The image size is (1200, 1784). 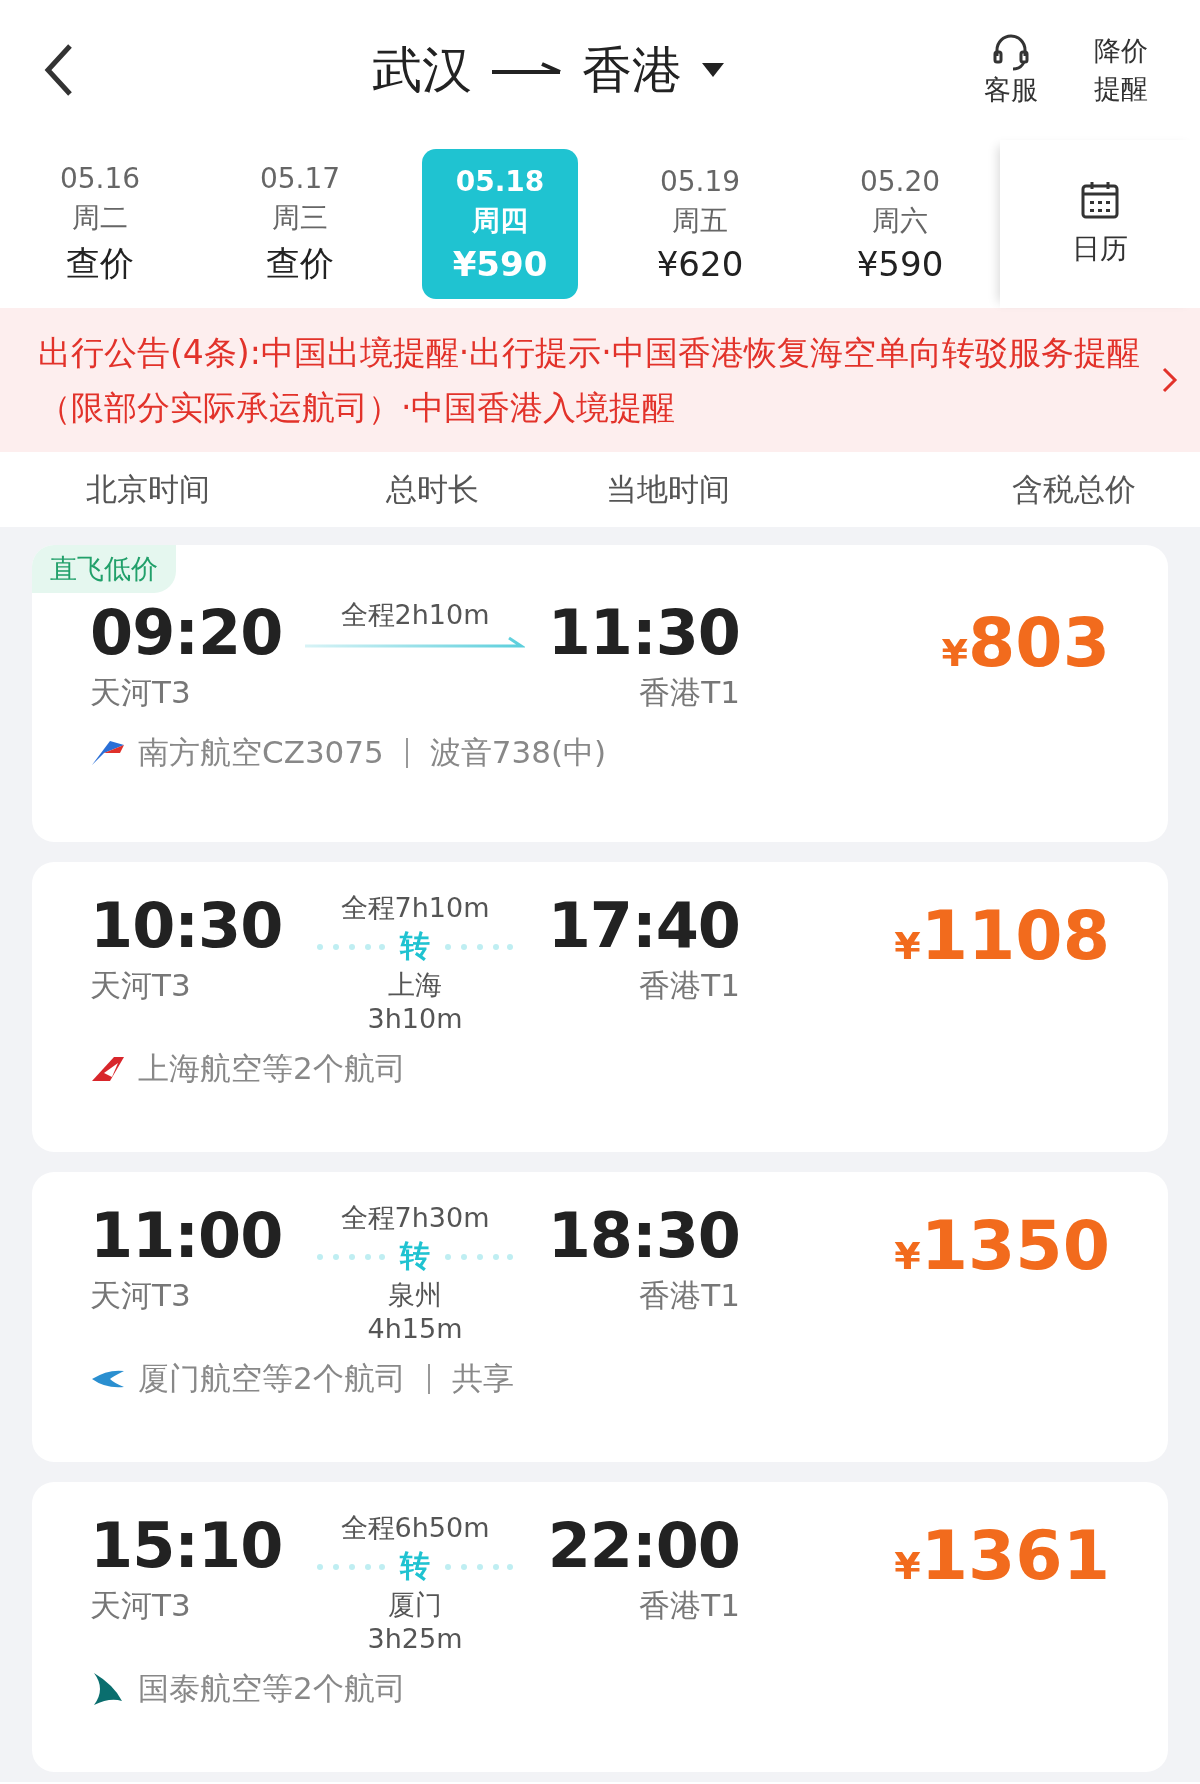 I want to click on airline-info: 国泰航空等2个航司, so click(x=272, y=1688).